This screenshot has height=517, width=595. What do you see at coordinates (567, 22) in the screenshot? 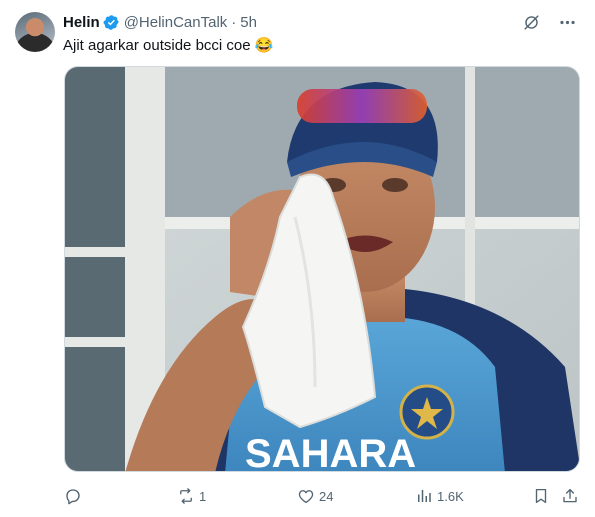
I see `more-icon` at bounding box center [567, 22].